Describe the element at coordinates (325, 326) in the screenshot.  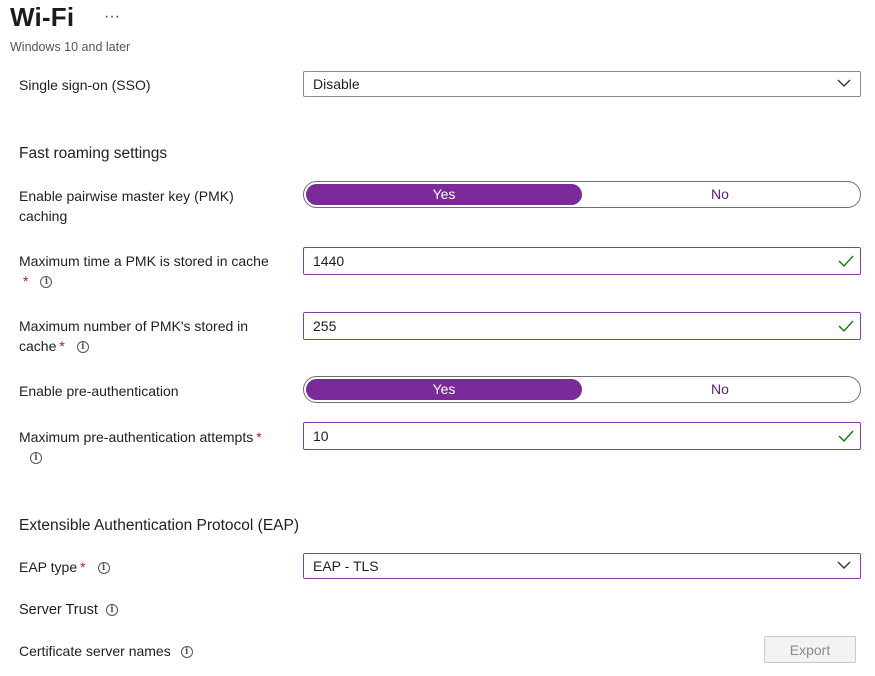
I see `pmk-count-value: 255` at that location.